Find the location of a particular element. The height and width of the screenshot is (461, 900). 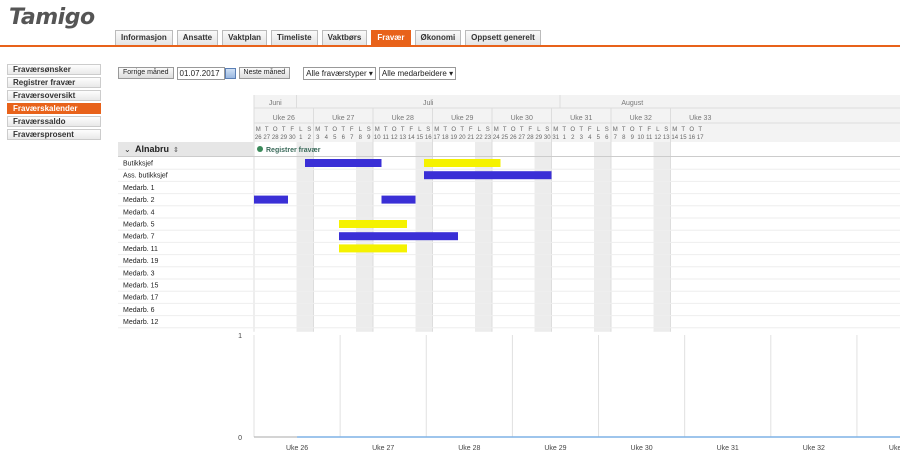

employee-name: Butikksjef is located at coordinates (138, 164).